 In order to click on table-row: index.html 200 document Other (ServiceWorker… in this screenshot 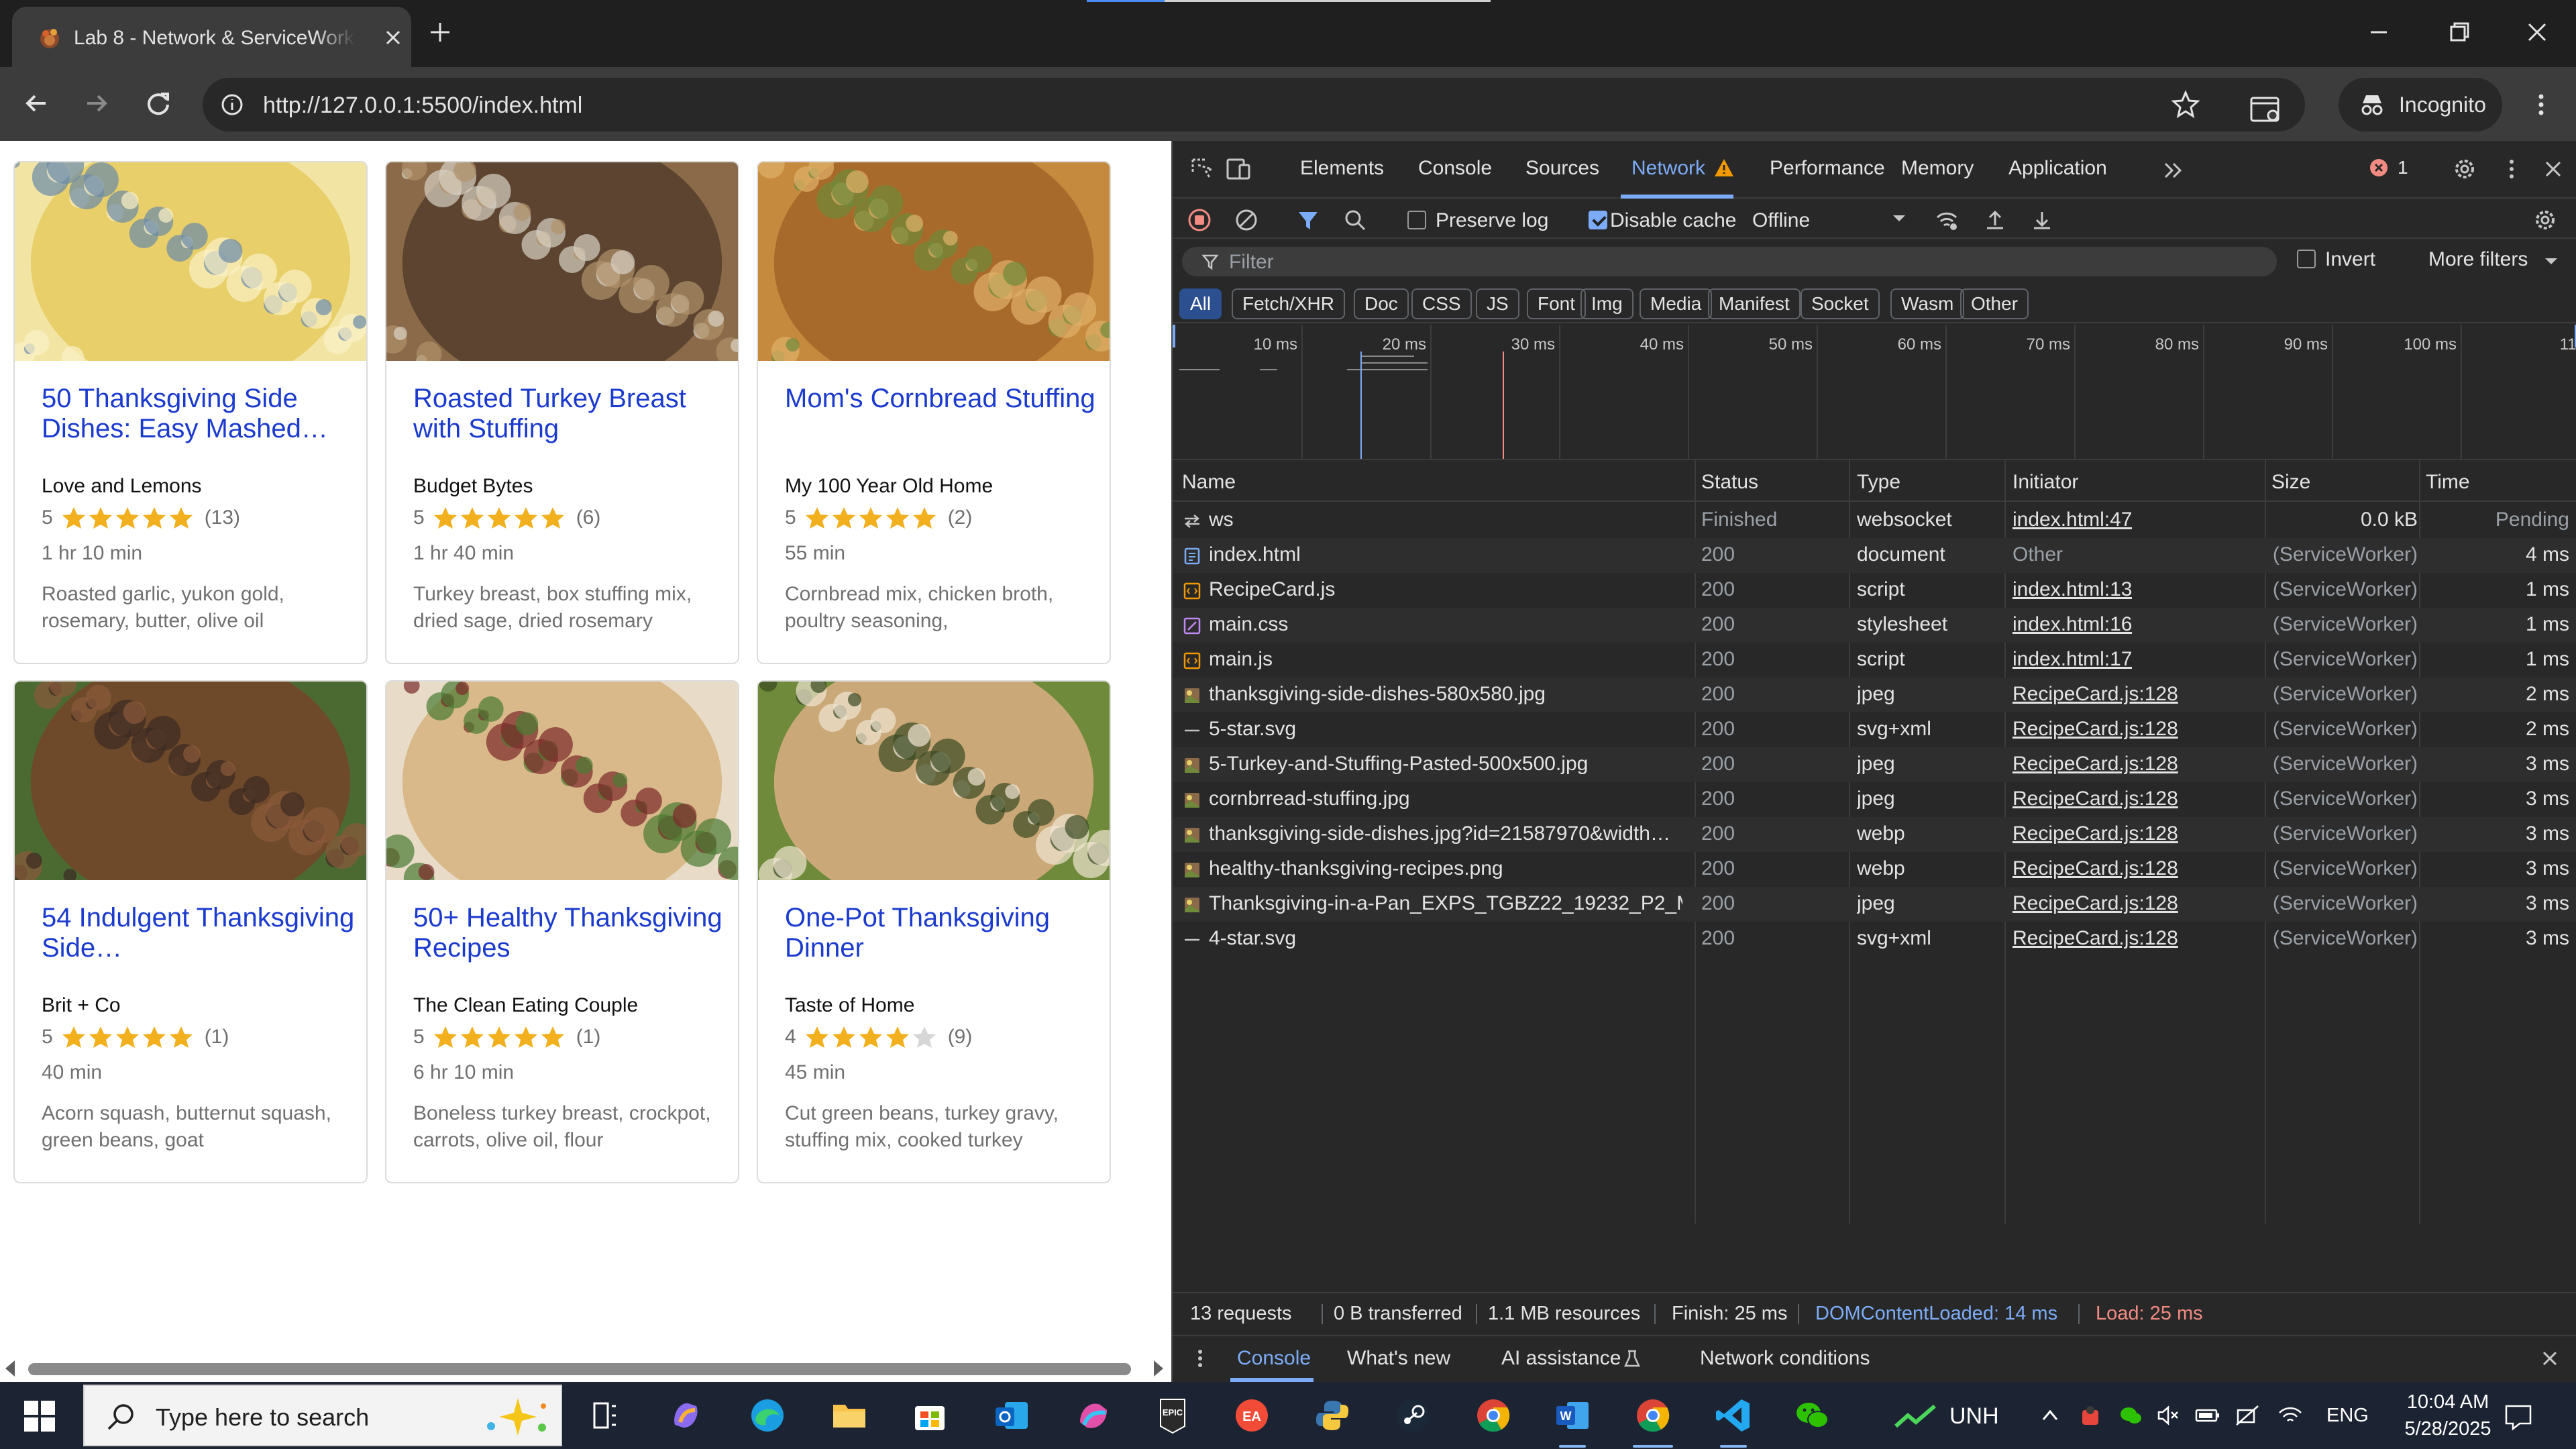, I will do `click(1874, 555)`.